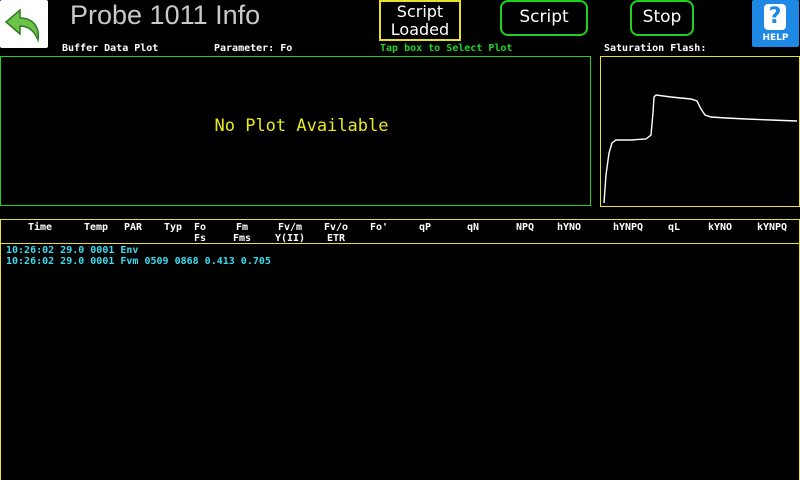 The height and width of the screenshot is (480, 800). I want to click on col-fvm-yii: Fv/m Y(II), so click(290, 233).